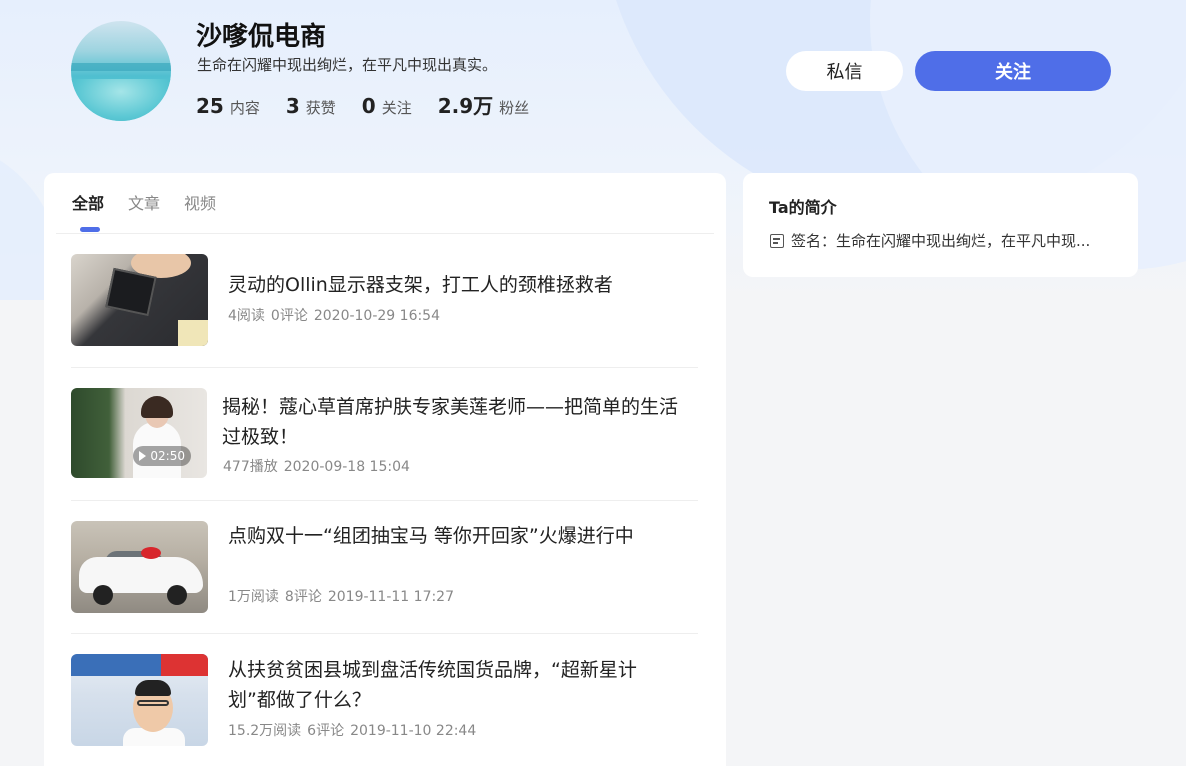 The height and width of the screenshot is (766, 1186). What do you see at coordinates (261, 37) in the screenshot?
I see `profile-name: 沙嗲侃电商` at bounding box center [261, 37].